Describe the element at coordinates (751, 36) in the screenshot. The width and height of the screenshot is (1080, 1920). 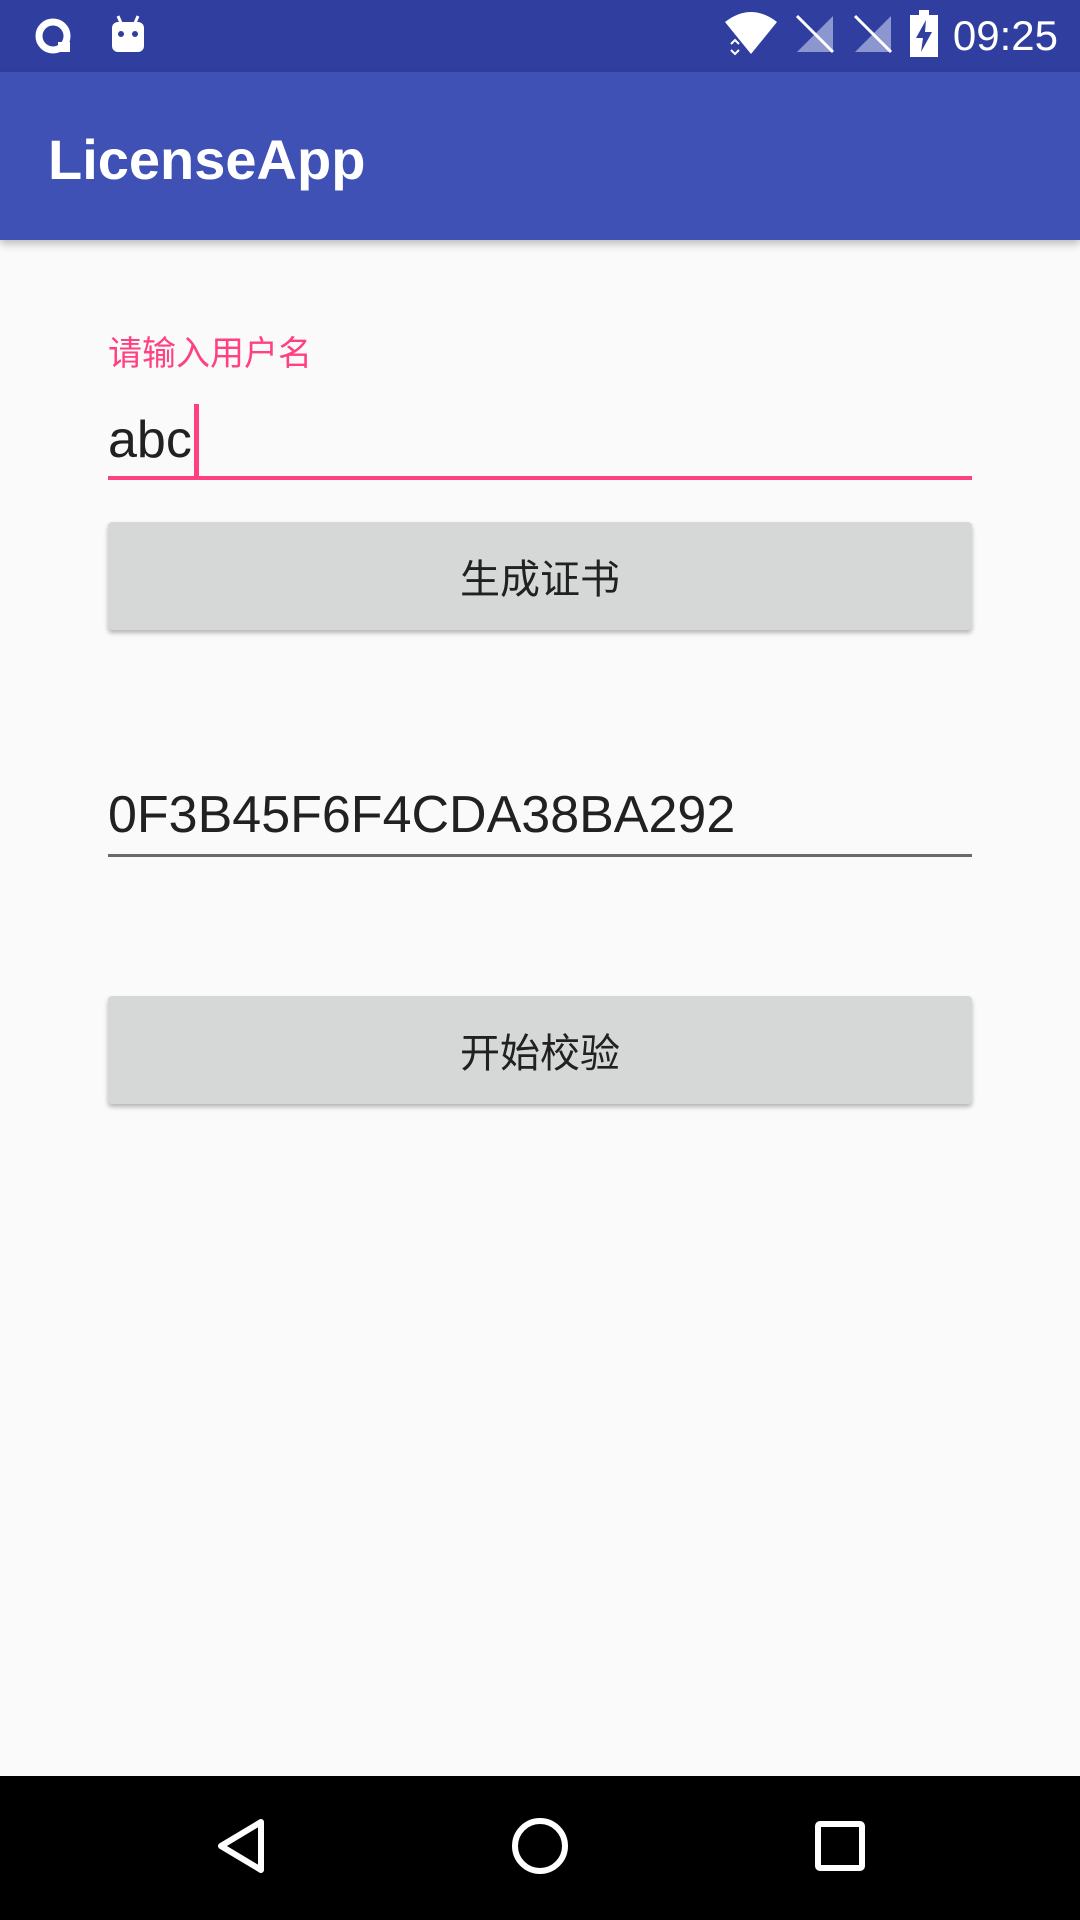
I see `wifi-icon` at that location.